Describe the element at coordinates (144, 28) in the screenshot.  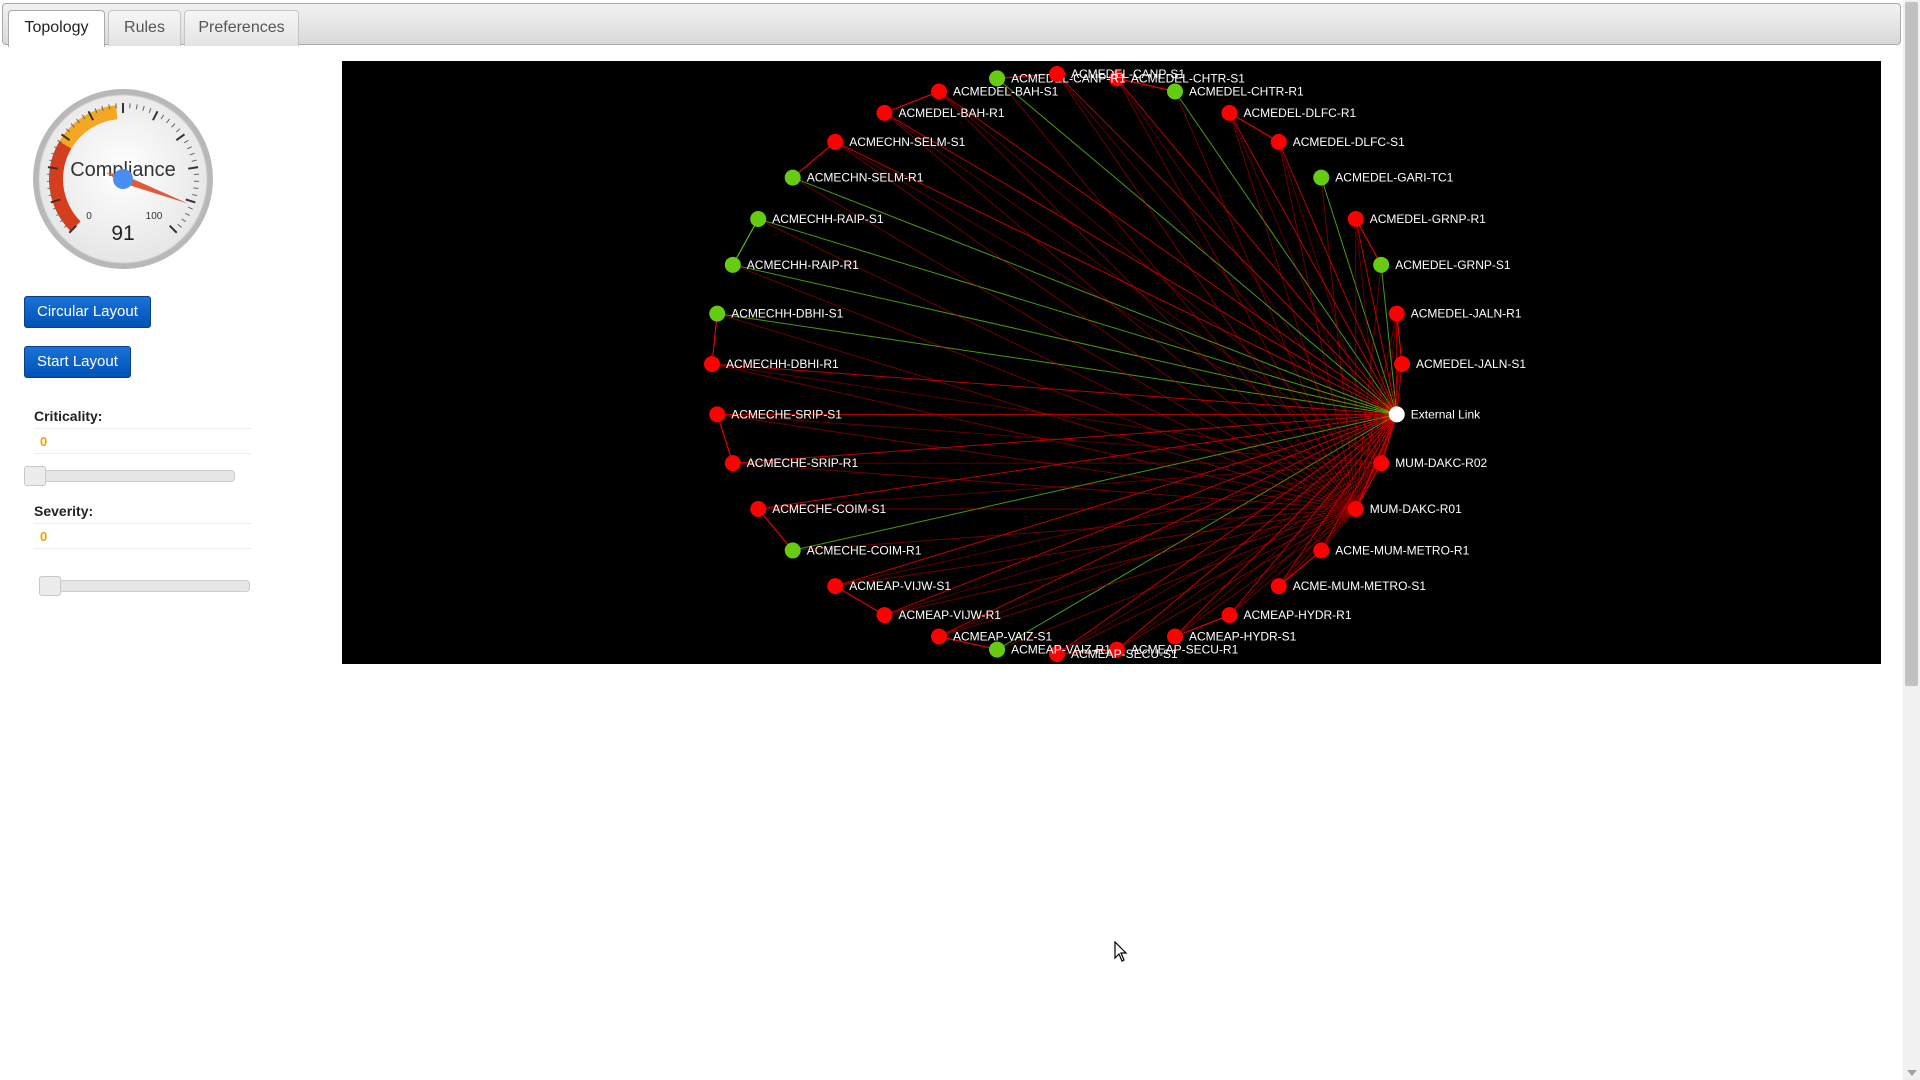
I see `tab-rules: Rules` at that location.